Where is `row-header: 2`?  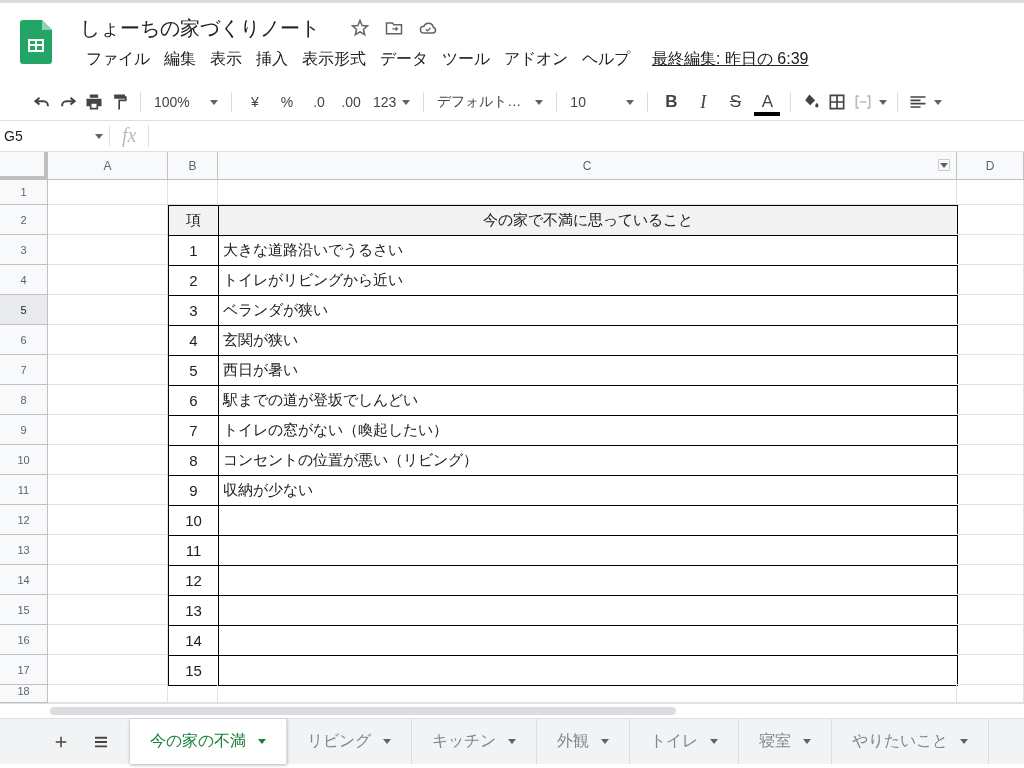
row-header: 2 is located at coordinates (24, 220).